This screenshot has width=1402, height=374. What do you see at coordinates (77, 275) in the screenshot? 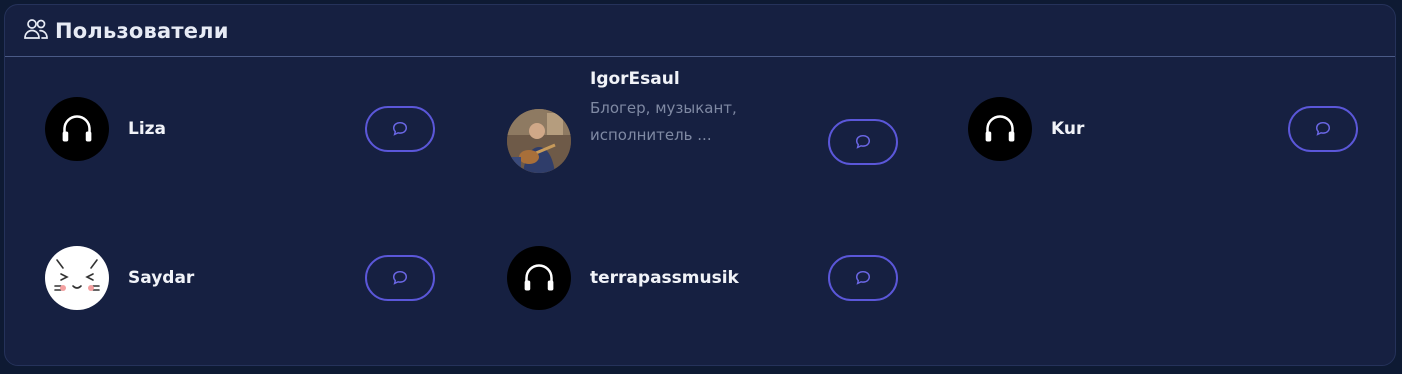
I see `anime-cat-face` at bounding box center [77, 275].